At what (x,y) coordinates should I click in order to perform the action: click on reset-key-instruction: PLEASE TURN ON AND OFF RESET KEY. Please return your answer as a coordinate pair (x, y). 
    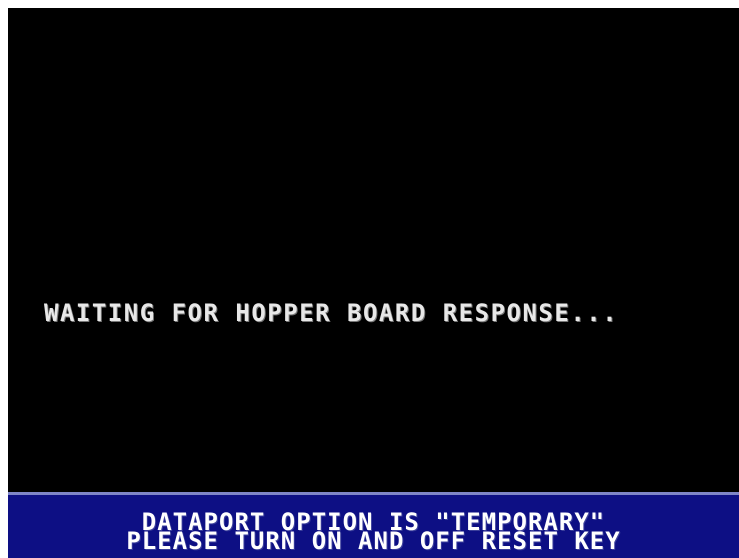
    Looking at the image, I should click on (373, 541).